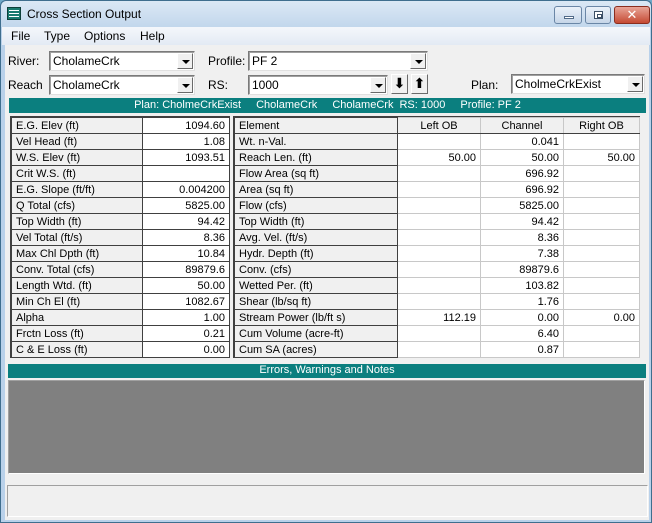  I want to click on reach-label: Reach, so click(25, 85).